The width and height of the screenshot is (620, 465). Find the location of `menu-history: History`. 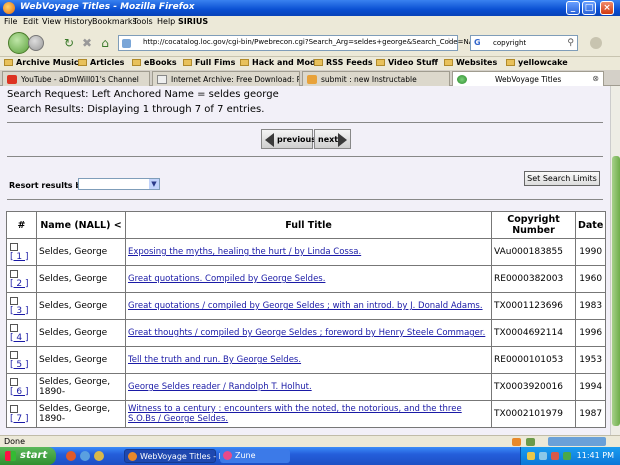

menu-history: History is located at coordinates (78, 21).